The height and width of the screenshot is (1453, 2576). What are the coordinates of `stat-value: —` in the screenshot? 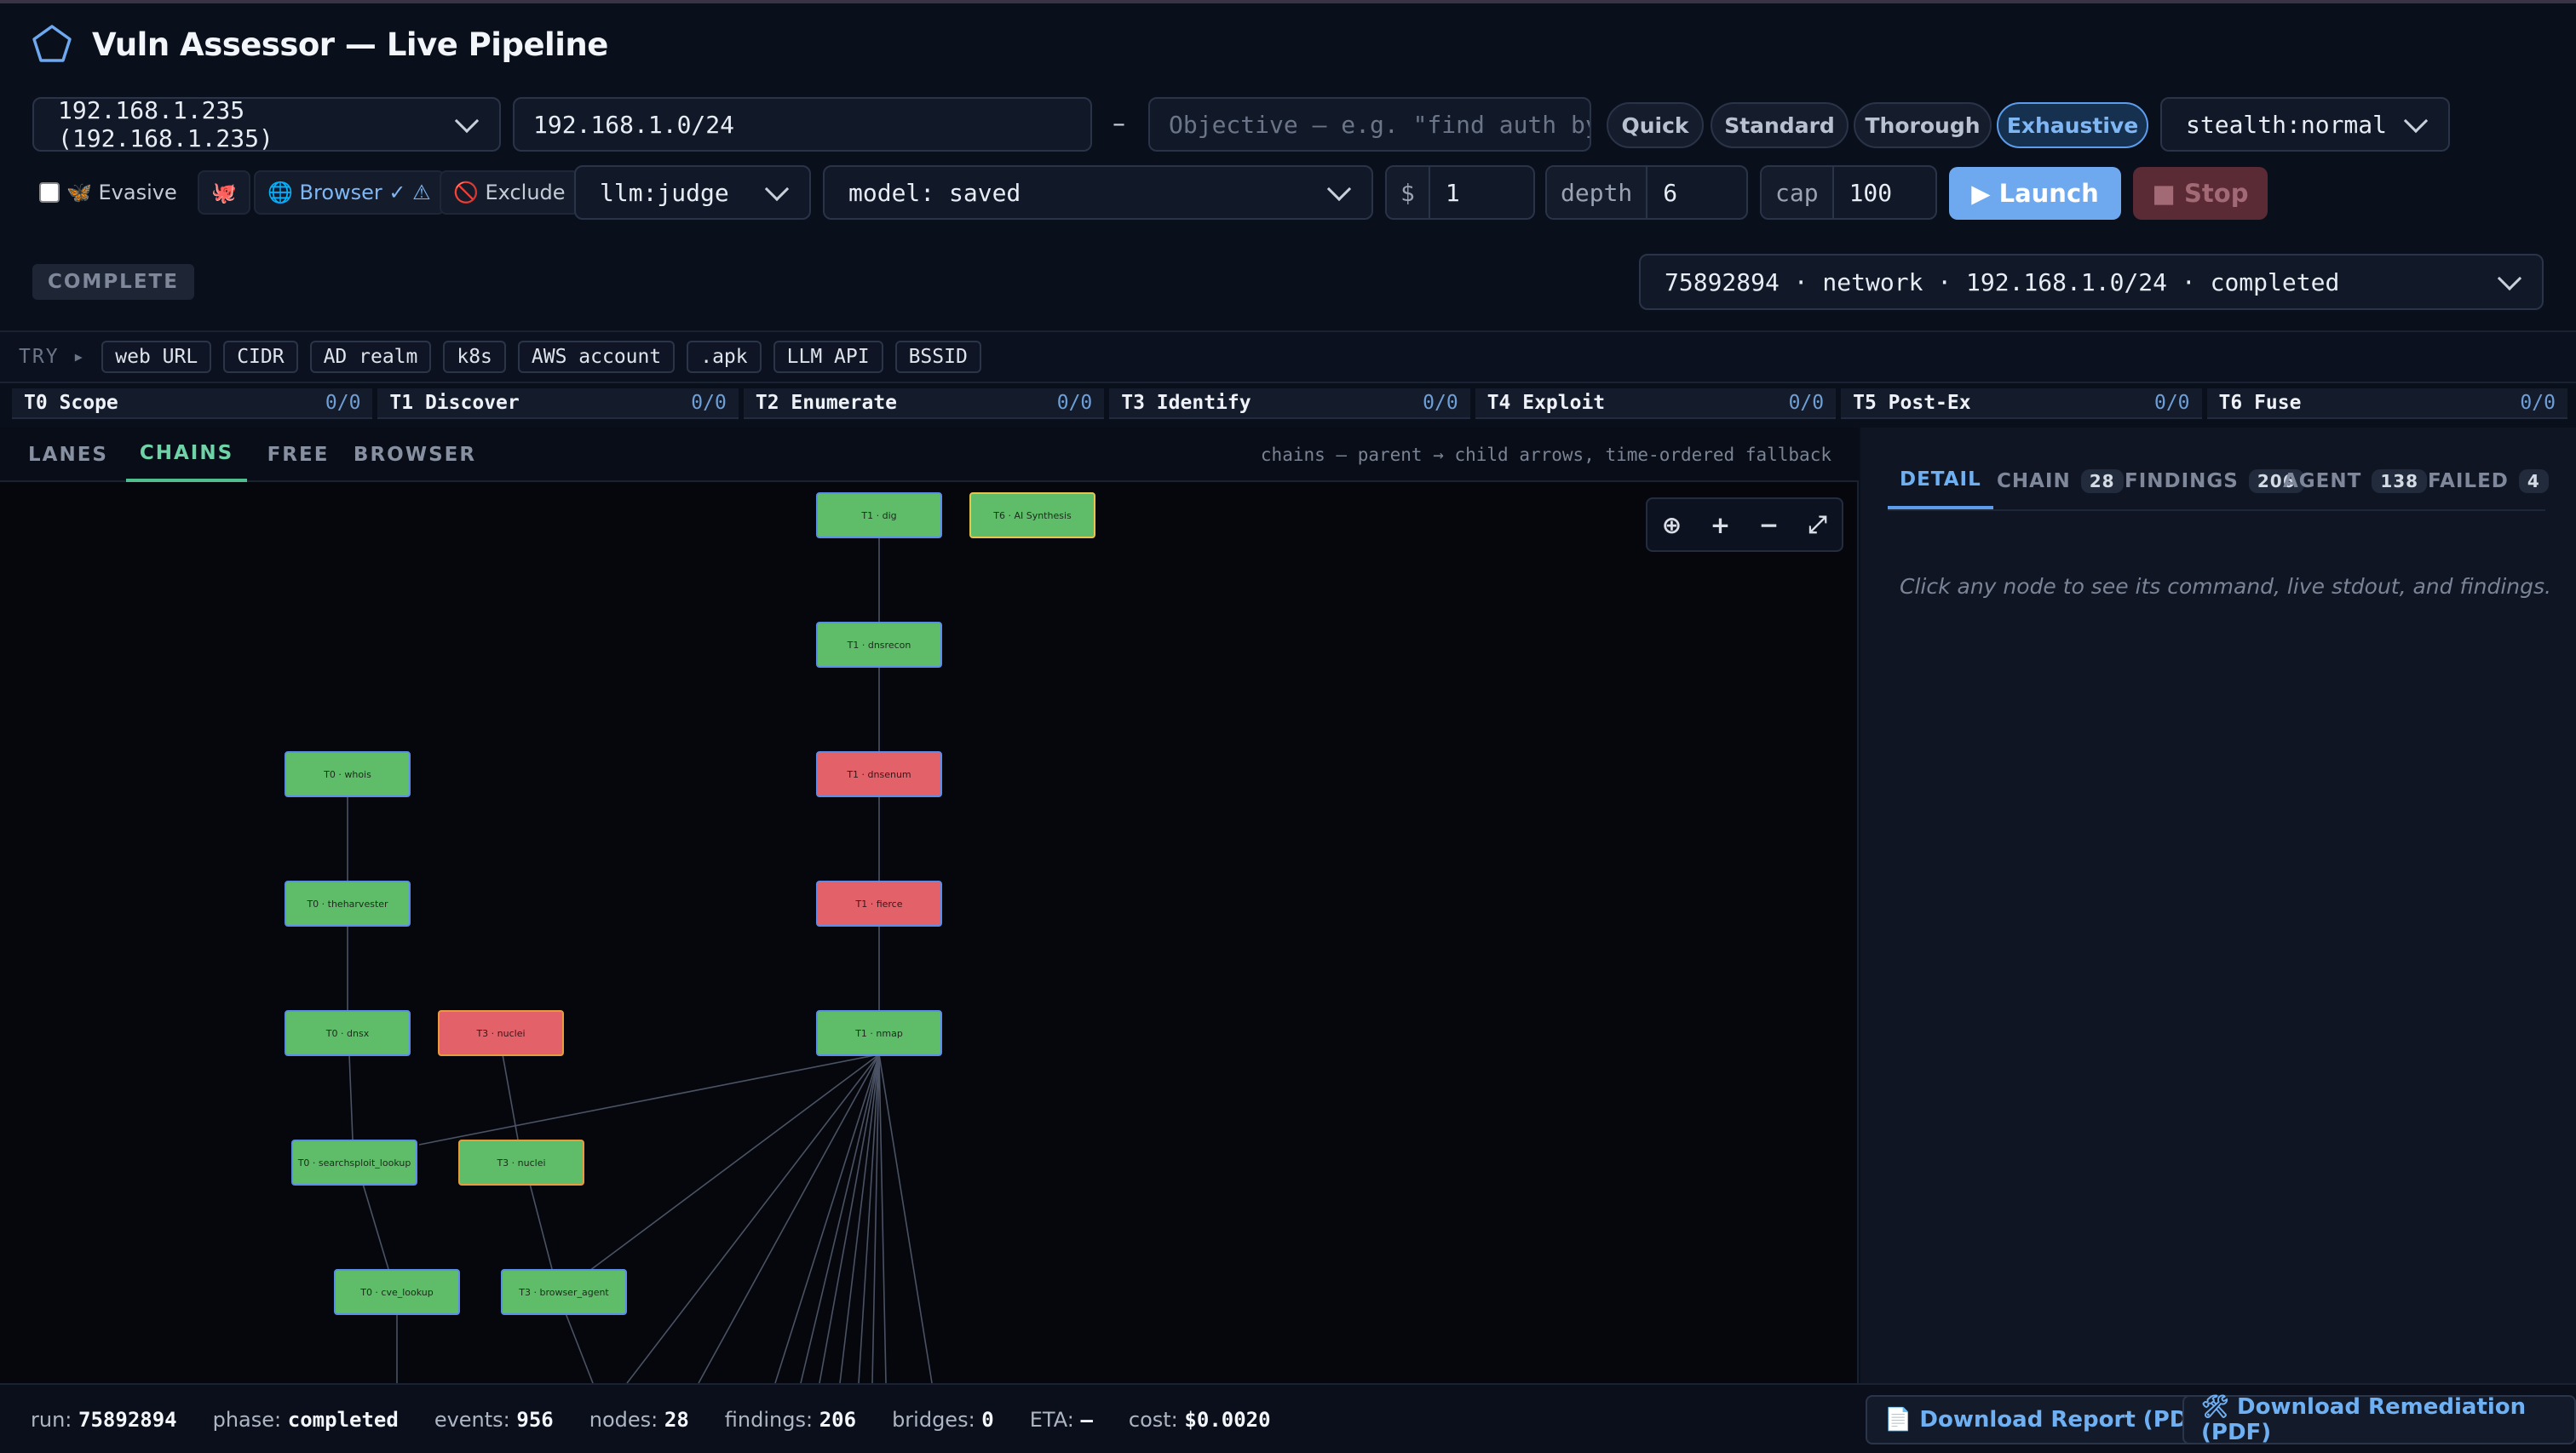 It's located at (1086, 1420).